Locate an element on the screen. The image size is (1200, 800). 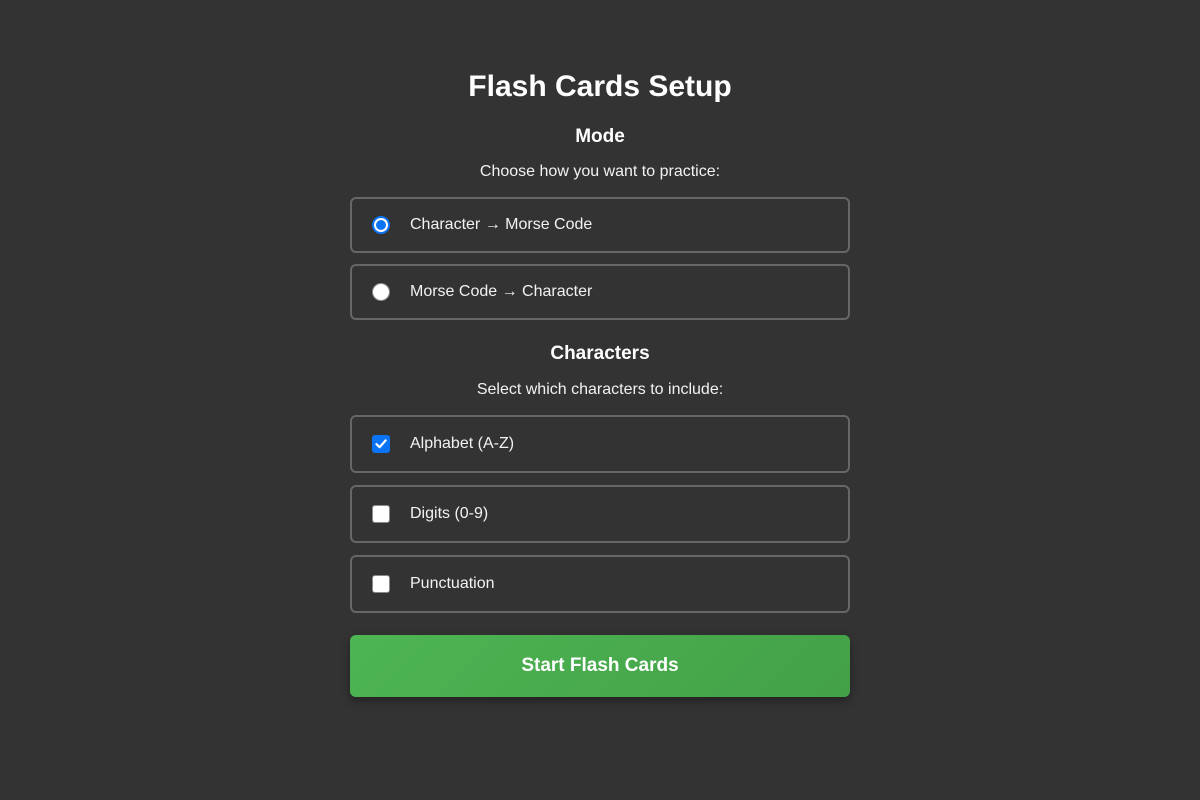
mode-heading: Mode is located at coordinates (600, 136).